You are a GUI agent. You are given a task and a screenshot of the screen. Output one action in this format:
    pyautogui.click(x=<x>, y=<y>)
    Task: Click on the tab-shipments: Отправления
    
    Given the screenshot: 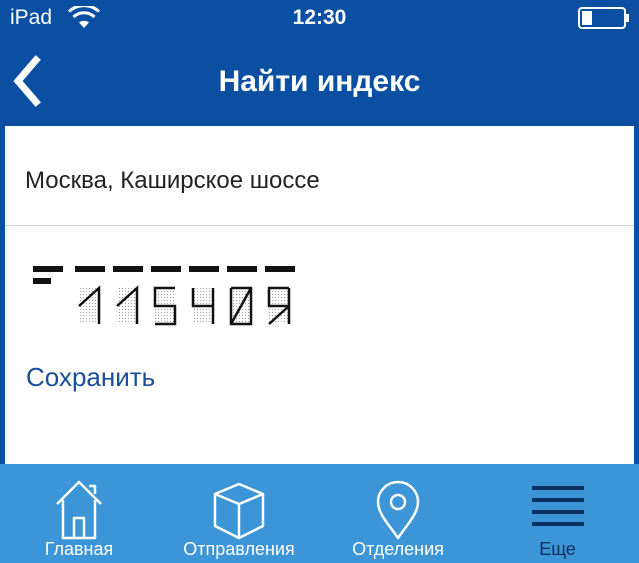 What is the action you would take?
    pyautogui.click(x=239, y=513)
    